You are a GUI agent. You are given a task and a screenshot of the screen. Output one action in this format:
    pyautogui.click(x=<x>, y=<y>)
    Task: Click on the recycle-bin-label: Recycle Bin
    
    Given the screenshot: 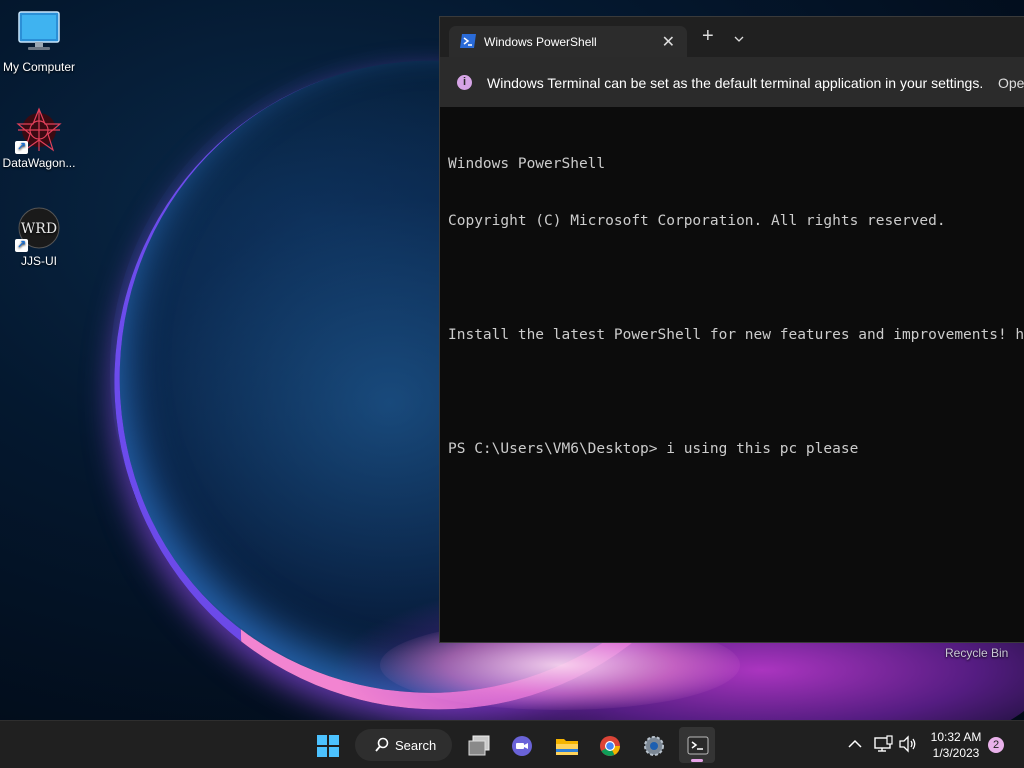 What is the action you would take?
    pyautogui.click(x=976, y=653)
    